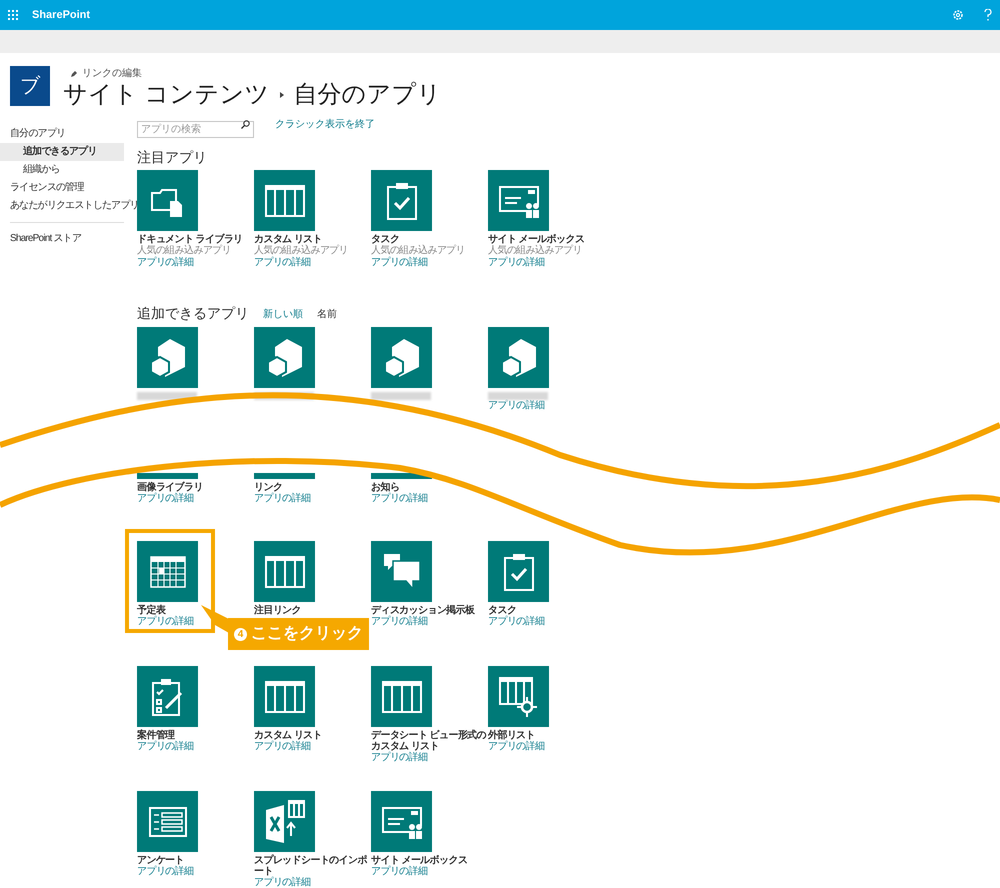 The image size is (1000, 888). Describe the element at coordinates (62, 188) in the screenshot. I see `sidebar-item: ライセンスの管理` at that location.